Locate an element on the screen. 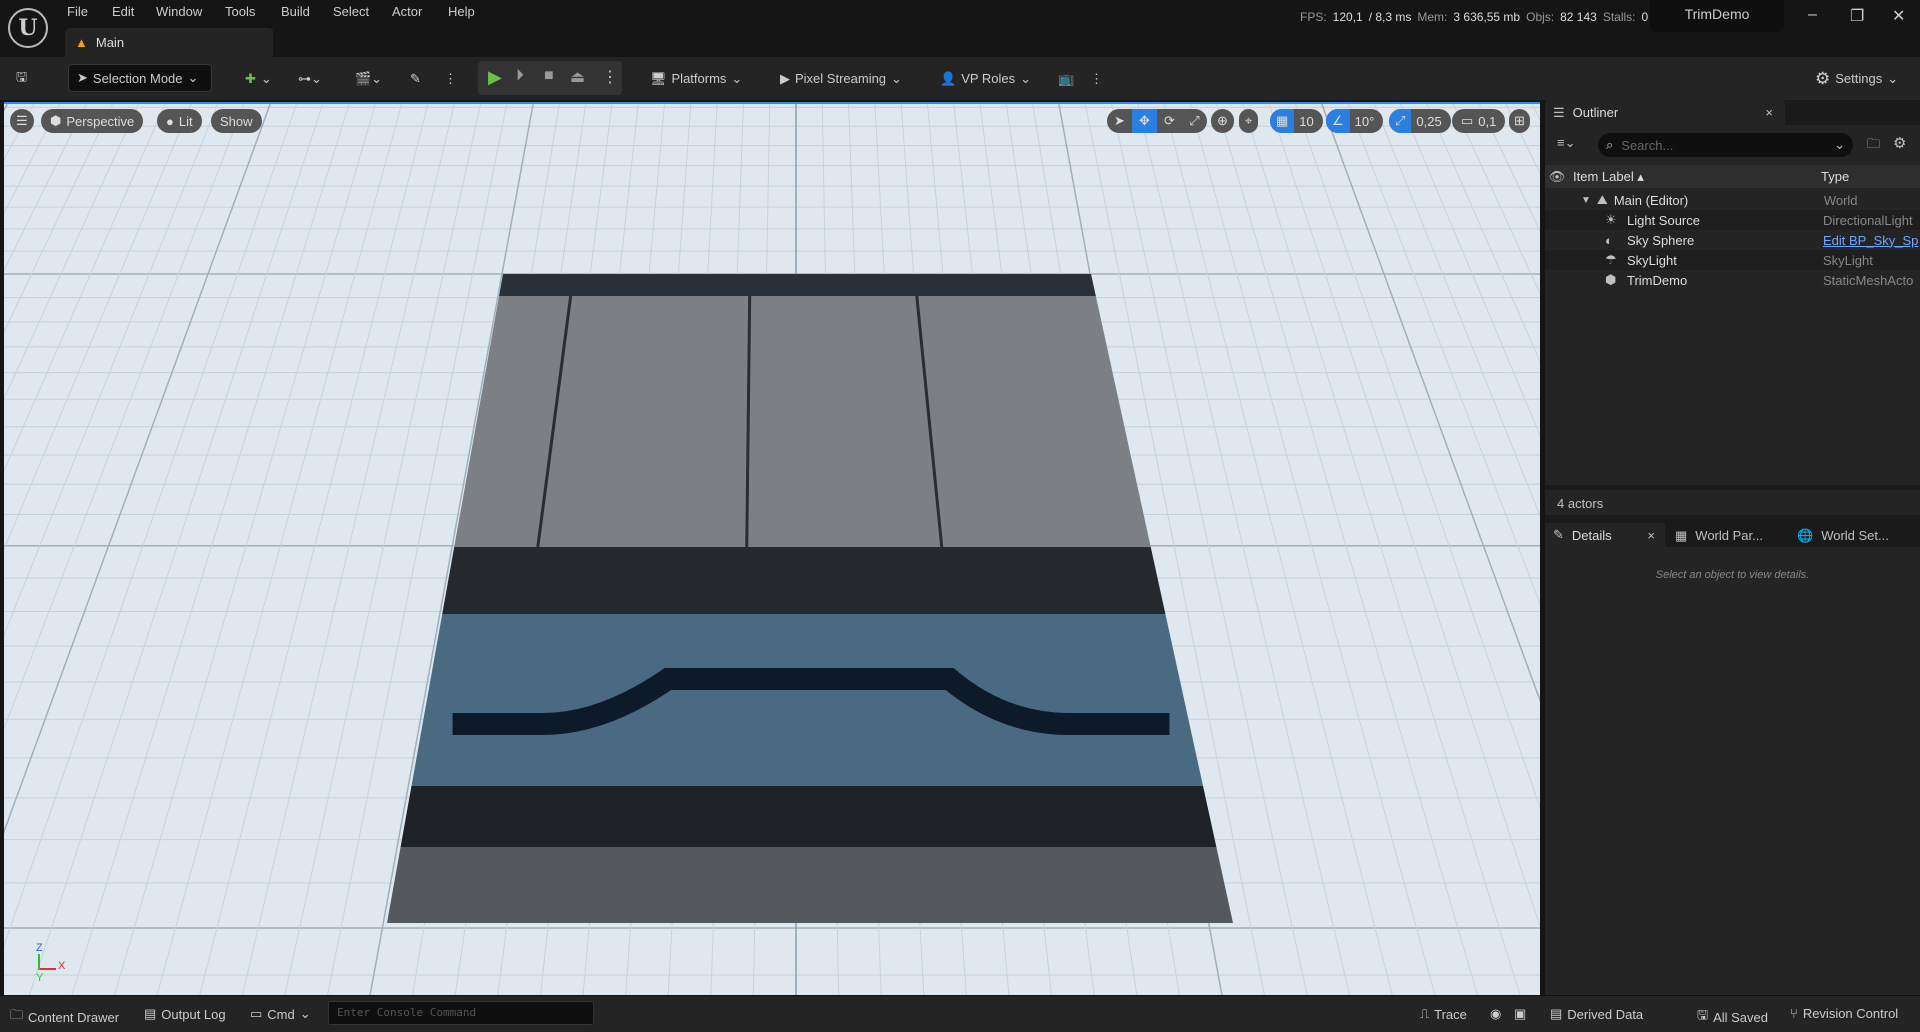 The width and height of the screenshot is (1920, 1032). camera-speed-button: ▭ 0,1 is located at coordinates (1479, 121).